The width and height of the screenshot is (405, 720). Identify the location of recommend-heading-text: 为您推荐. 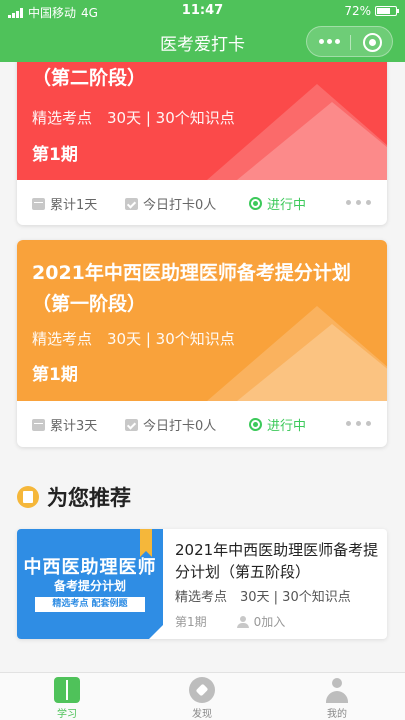
(89, 498).